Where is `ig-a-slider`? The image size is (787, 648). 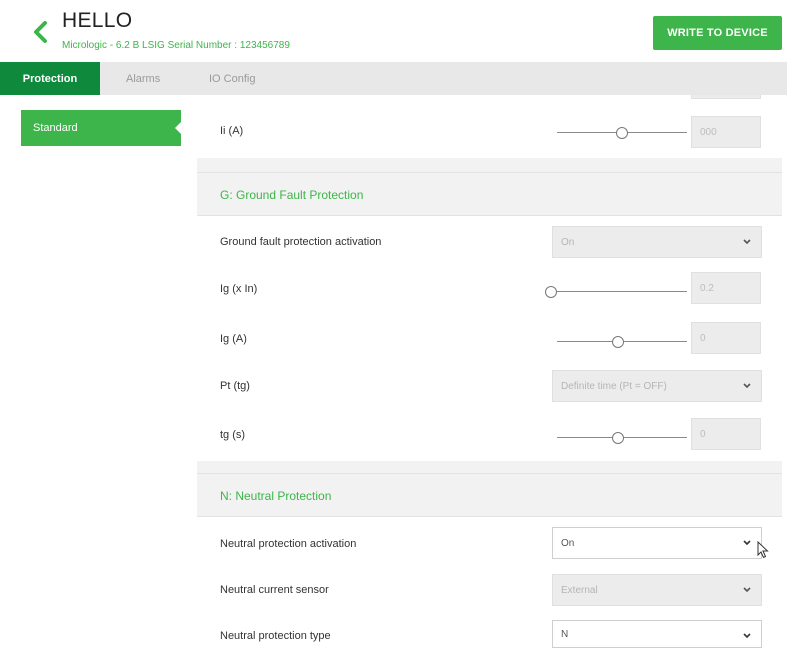 ig-a-slider is located at coordinates (622, 342).